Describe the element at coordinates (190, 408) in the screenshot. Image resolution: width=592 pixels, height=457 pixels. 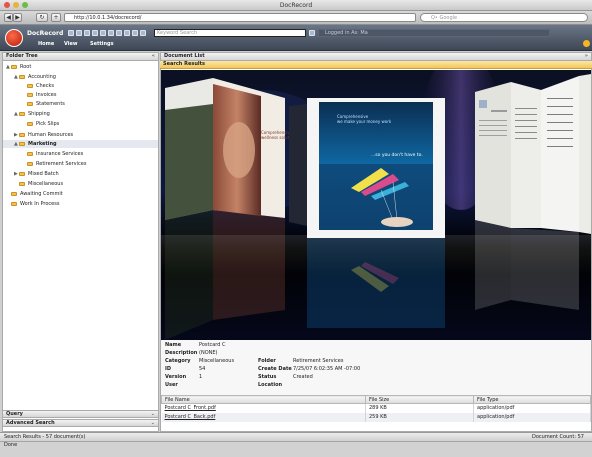
I see `file-link: Postcard C_Front.pdf` at that location.